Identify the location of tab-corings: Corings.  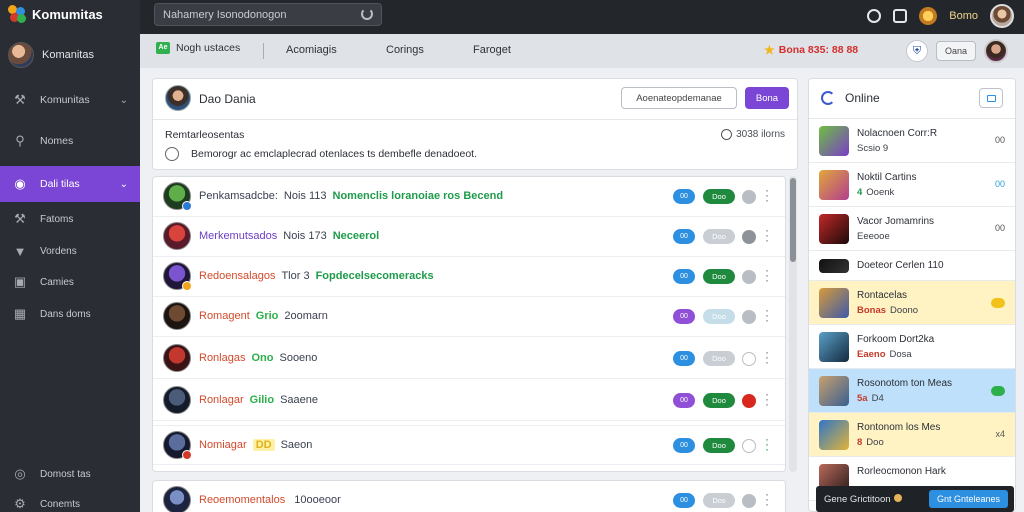
(405, 50).